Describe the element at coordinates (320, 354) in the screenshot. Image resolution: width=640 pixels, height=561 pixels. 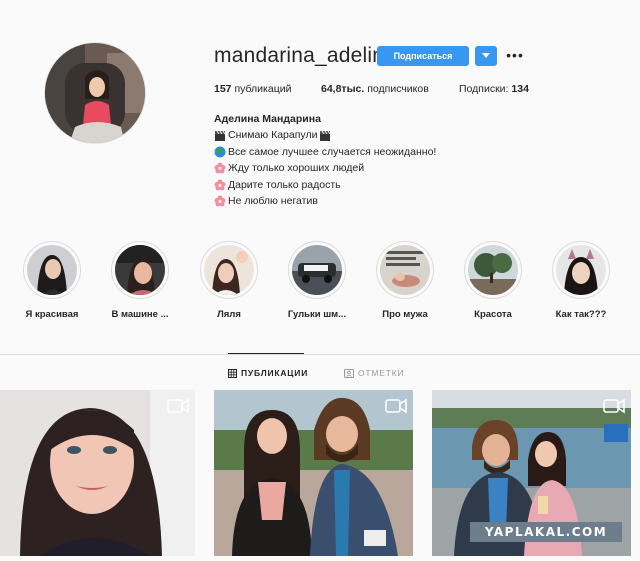
I see `tabs-divider` at that location.